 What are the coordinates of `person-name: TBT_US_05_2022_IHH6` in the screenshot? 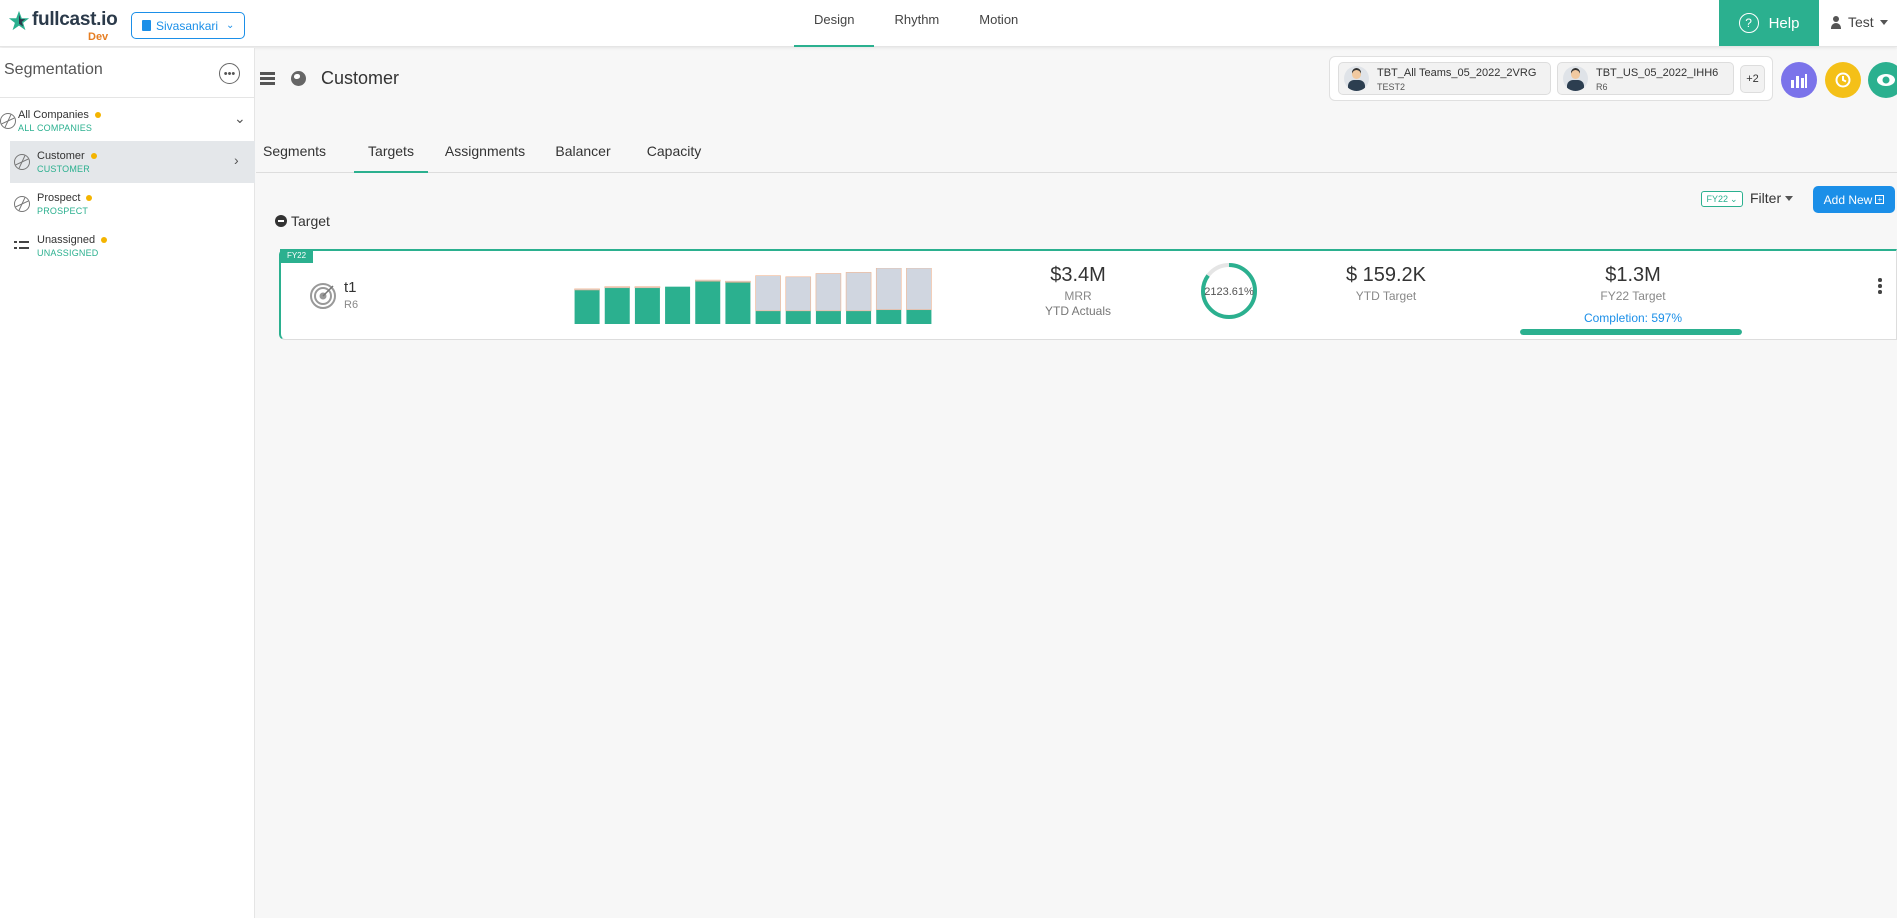 It's located at (1657, 73).